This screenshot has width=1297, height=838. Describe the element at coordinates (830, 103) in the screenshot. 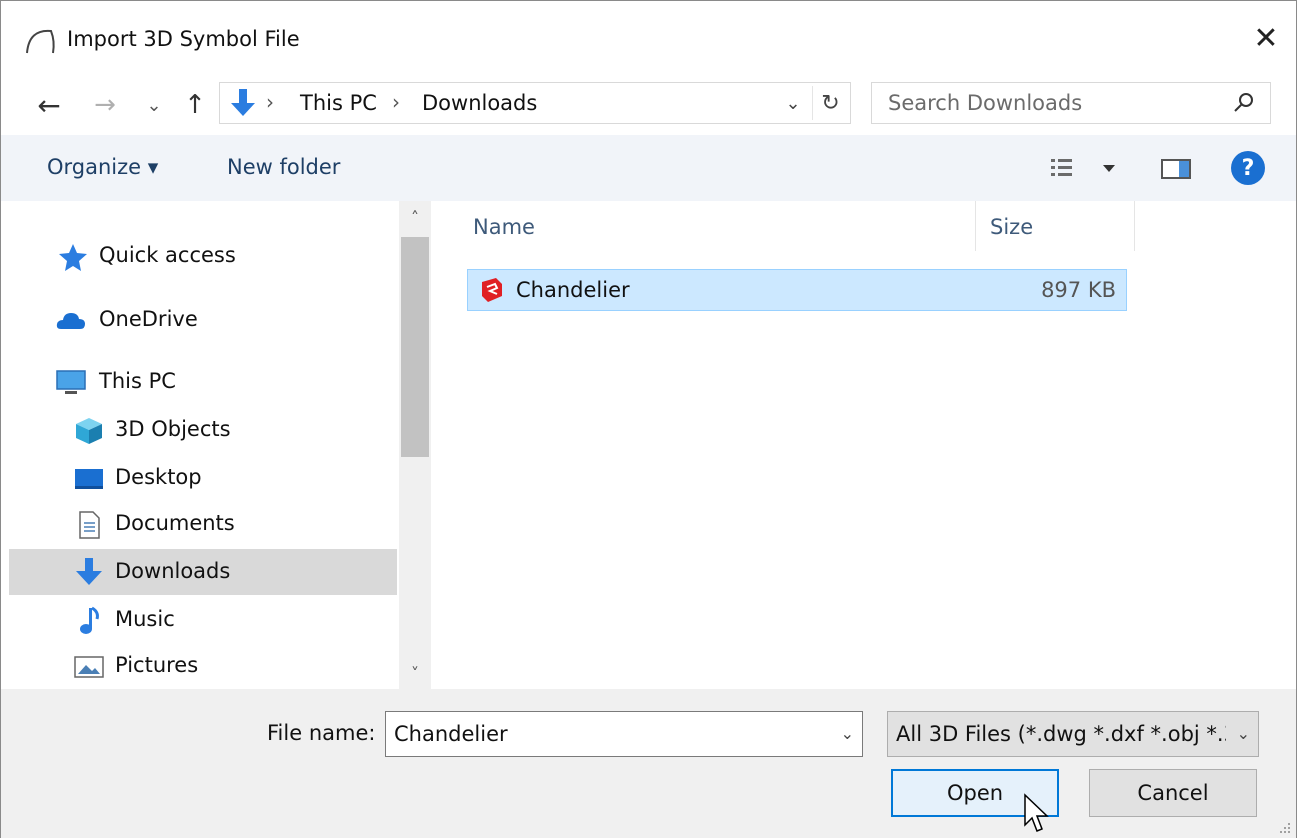

I see `refresh-button: ↻` at that location.